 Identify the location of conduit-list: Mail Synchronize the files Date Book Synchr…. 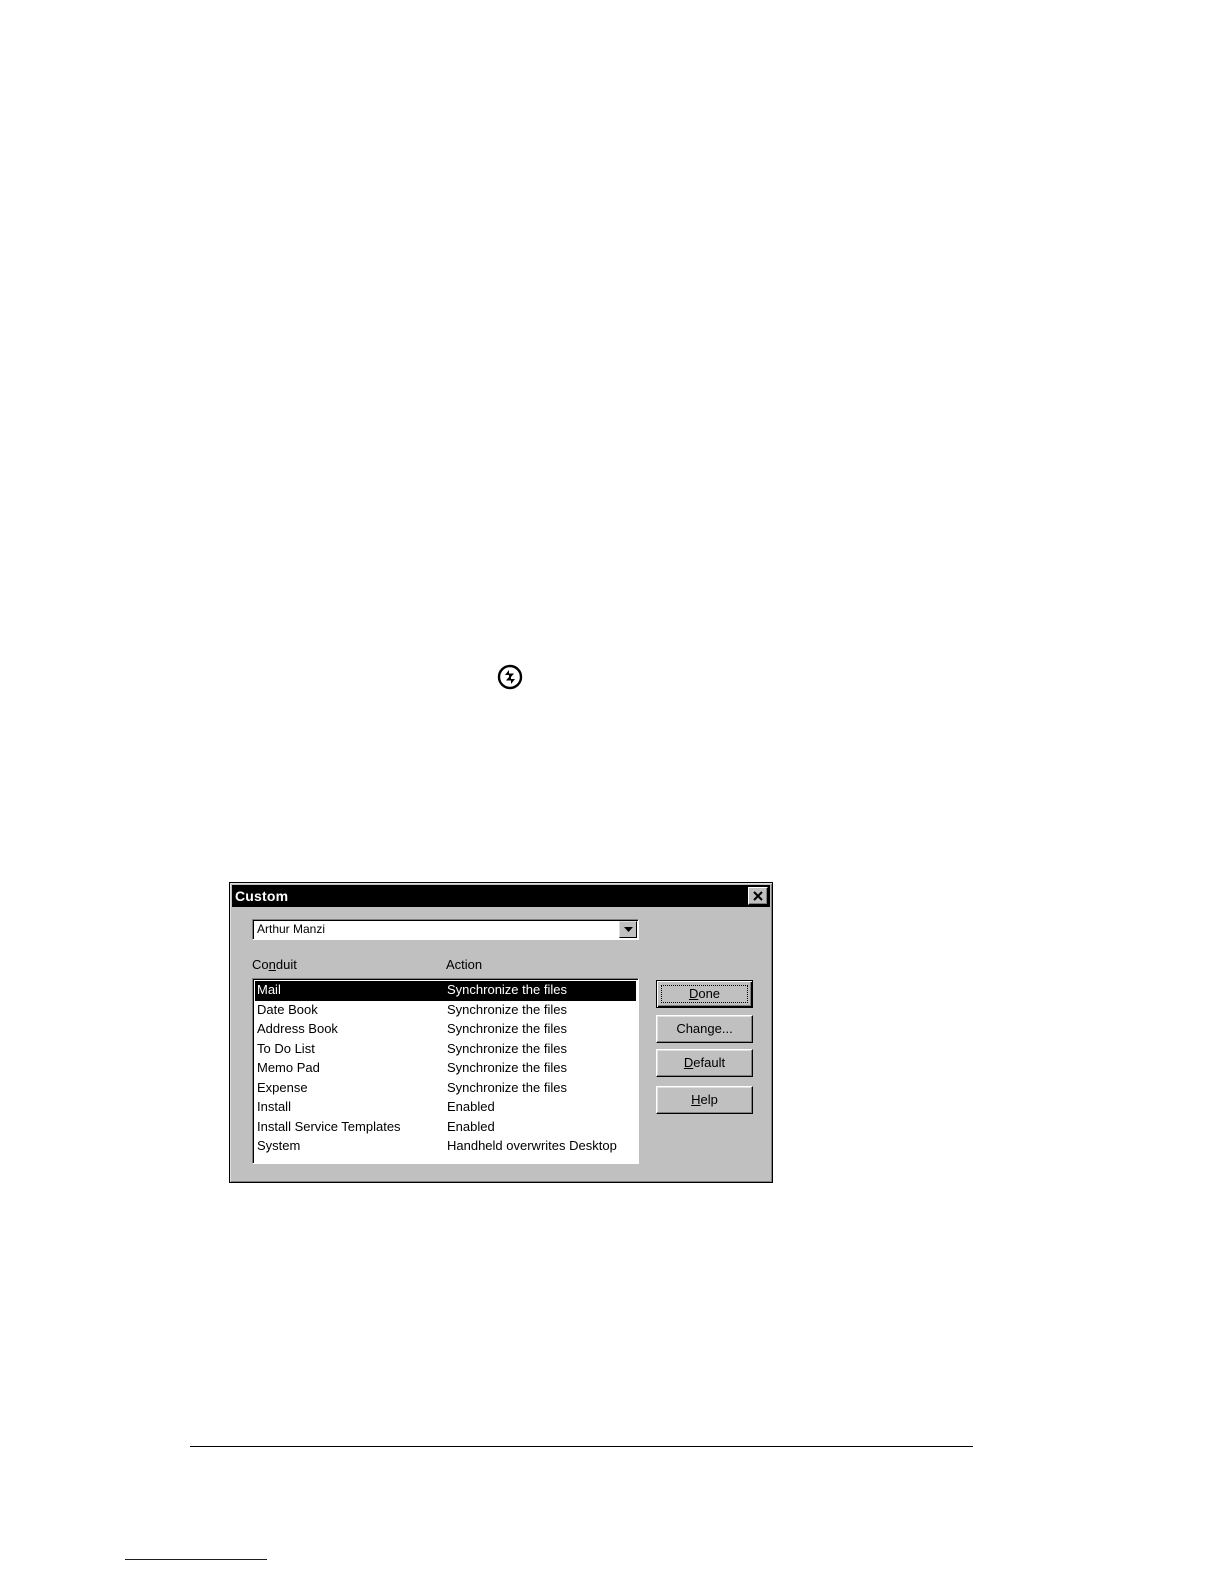
(445, 1071).